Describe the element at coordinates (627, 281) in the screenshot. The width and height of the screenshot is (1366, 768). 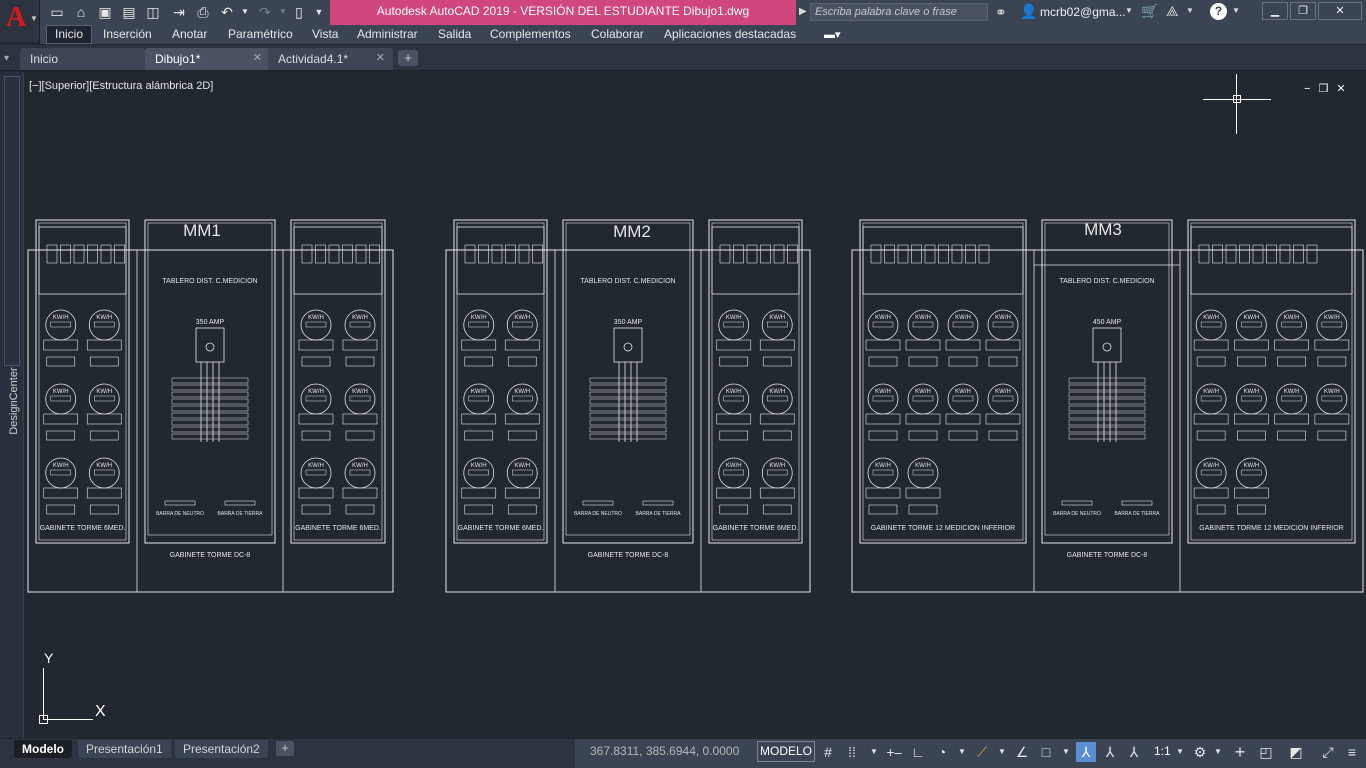
I see `center-header: TABLERO DIST. C.MEDICION` at that location.